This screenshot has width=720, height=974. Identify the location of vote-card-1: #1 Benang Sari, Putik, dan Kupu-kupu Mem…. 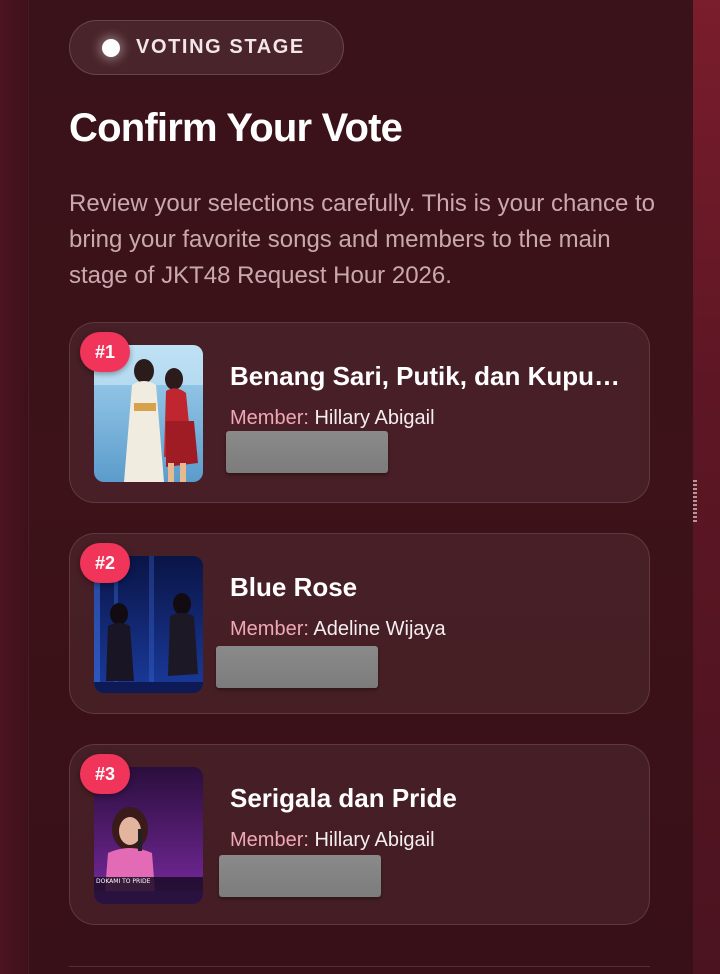
(359, 412).